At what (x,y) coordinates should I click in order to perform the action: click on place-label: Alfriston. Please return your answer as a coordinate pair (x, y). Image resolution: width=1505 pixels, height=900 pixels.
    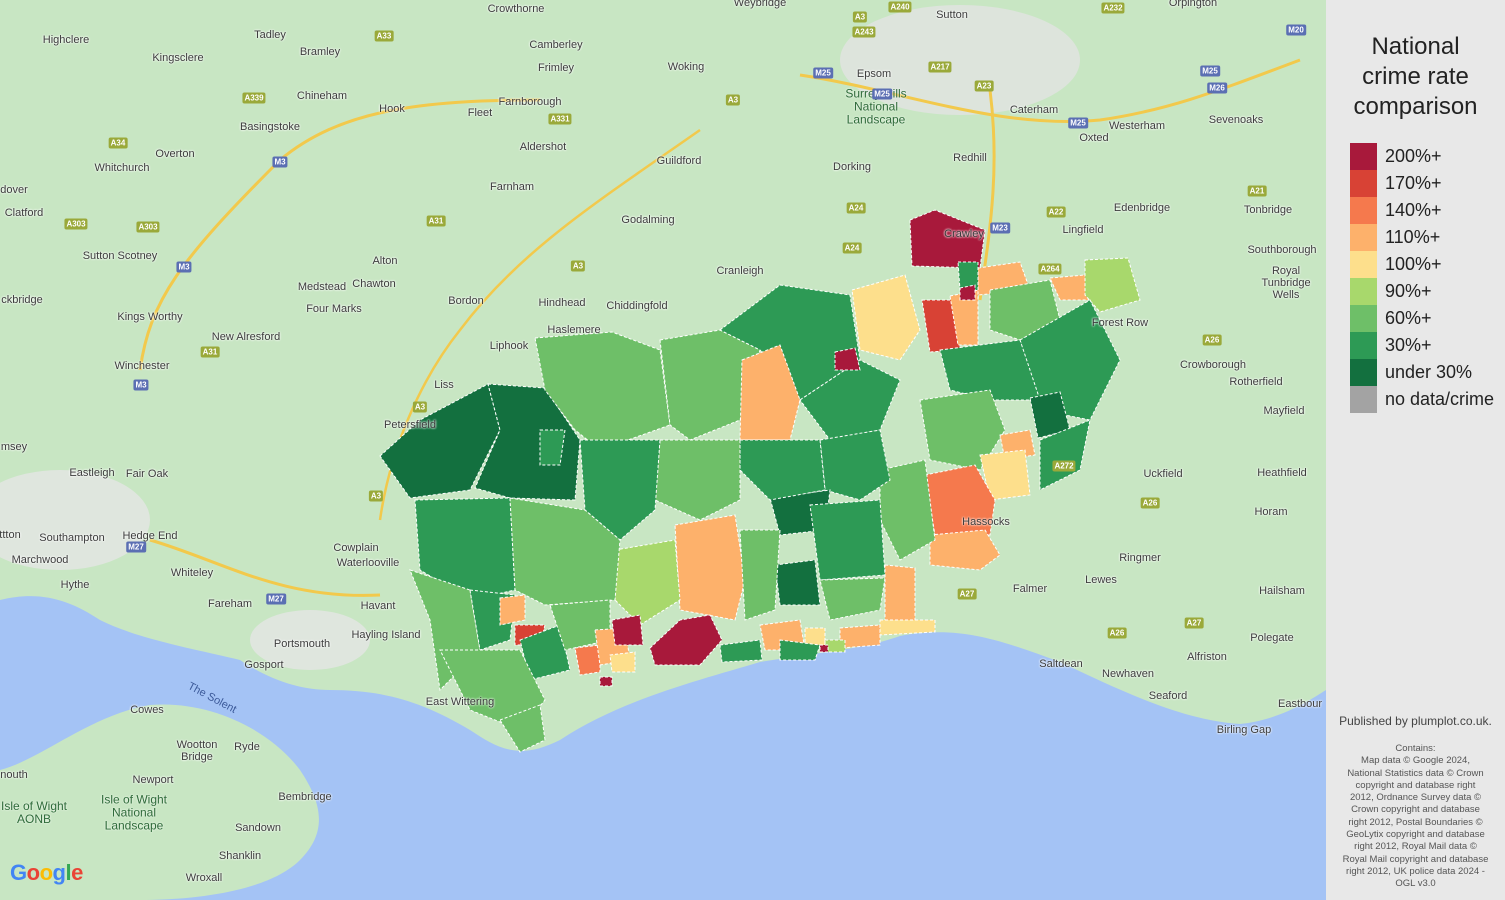
    Looking at the image, I should click on (1207, 657).